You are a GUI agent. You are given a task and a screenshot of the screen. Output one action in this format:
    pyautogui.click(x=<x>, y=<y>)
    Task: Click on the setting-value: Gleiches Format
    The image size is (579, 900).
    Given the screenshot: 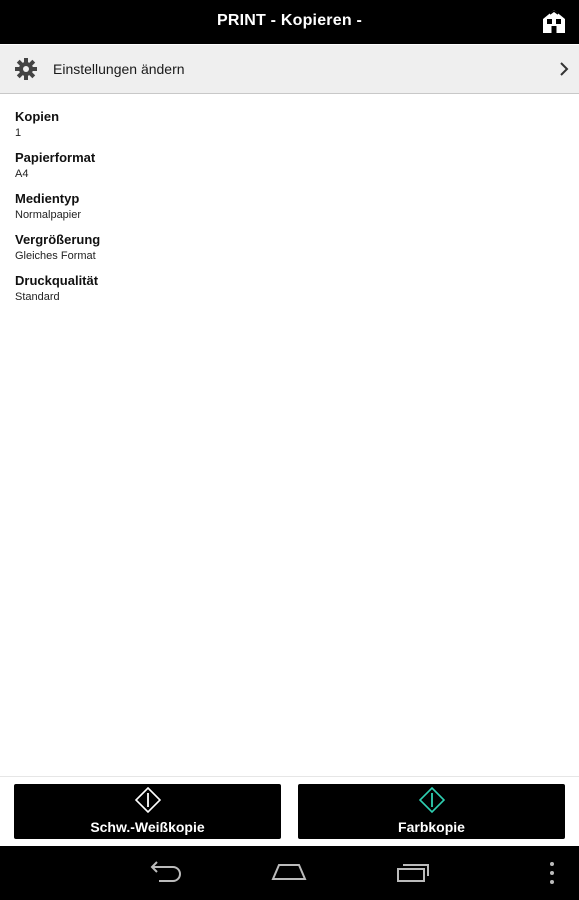 What is the action you would take?
    pyautogui.click(x=55, y=256)
    